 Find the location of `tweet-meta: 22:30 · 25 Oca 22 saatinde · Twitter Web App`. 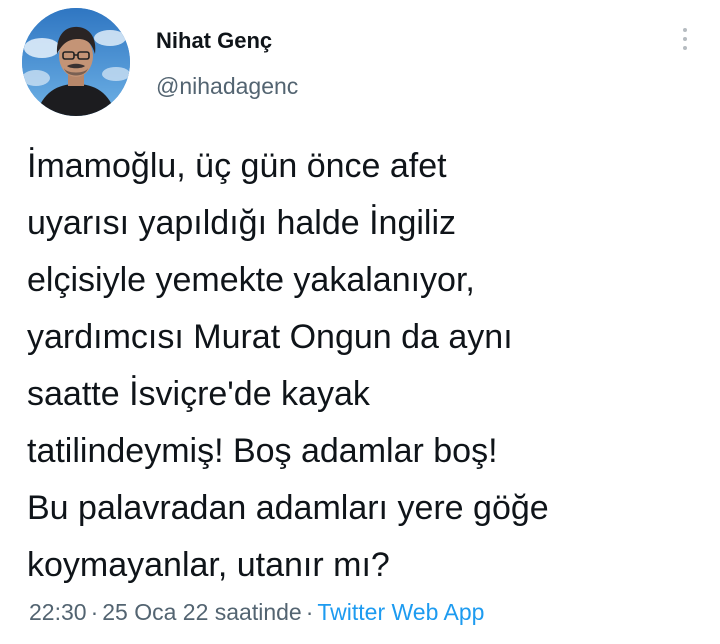

tweet-meta: 22:30 · 25 Oca 22 saatinde · Twitter Web App is located at coordinates (256, 612).